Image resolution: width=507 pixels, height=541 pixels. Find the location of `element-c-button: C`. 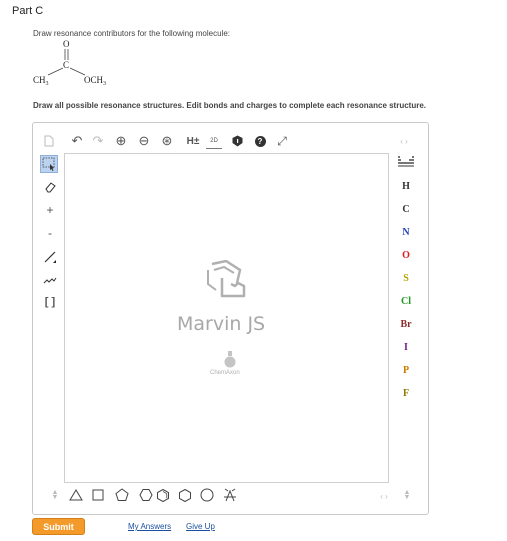

element-c-button: C is located at coordinates (406, 209).